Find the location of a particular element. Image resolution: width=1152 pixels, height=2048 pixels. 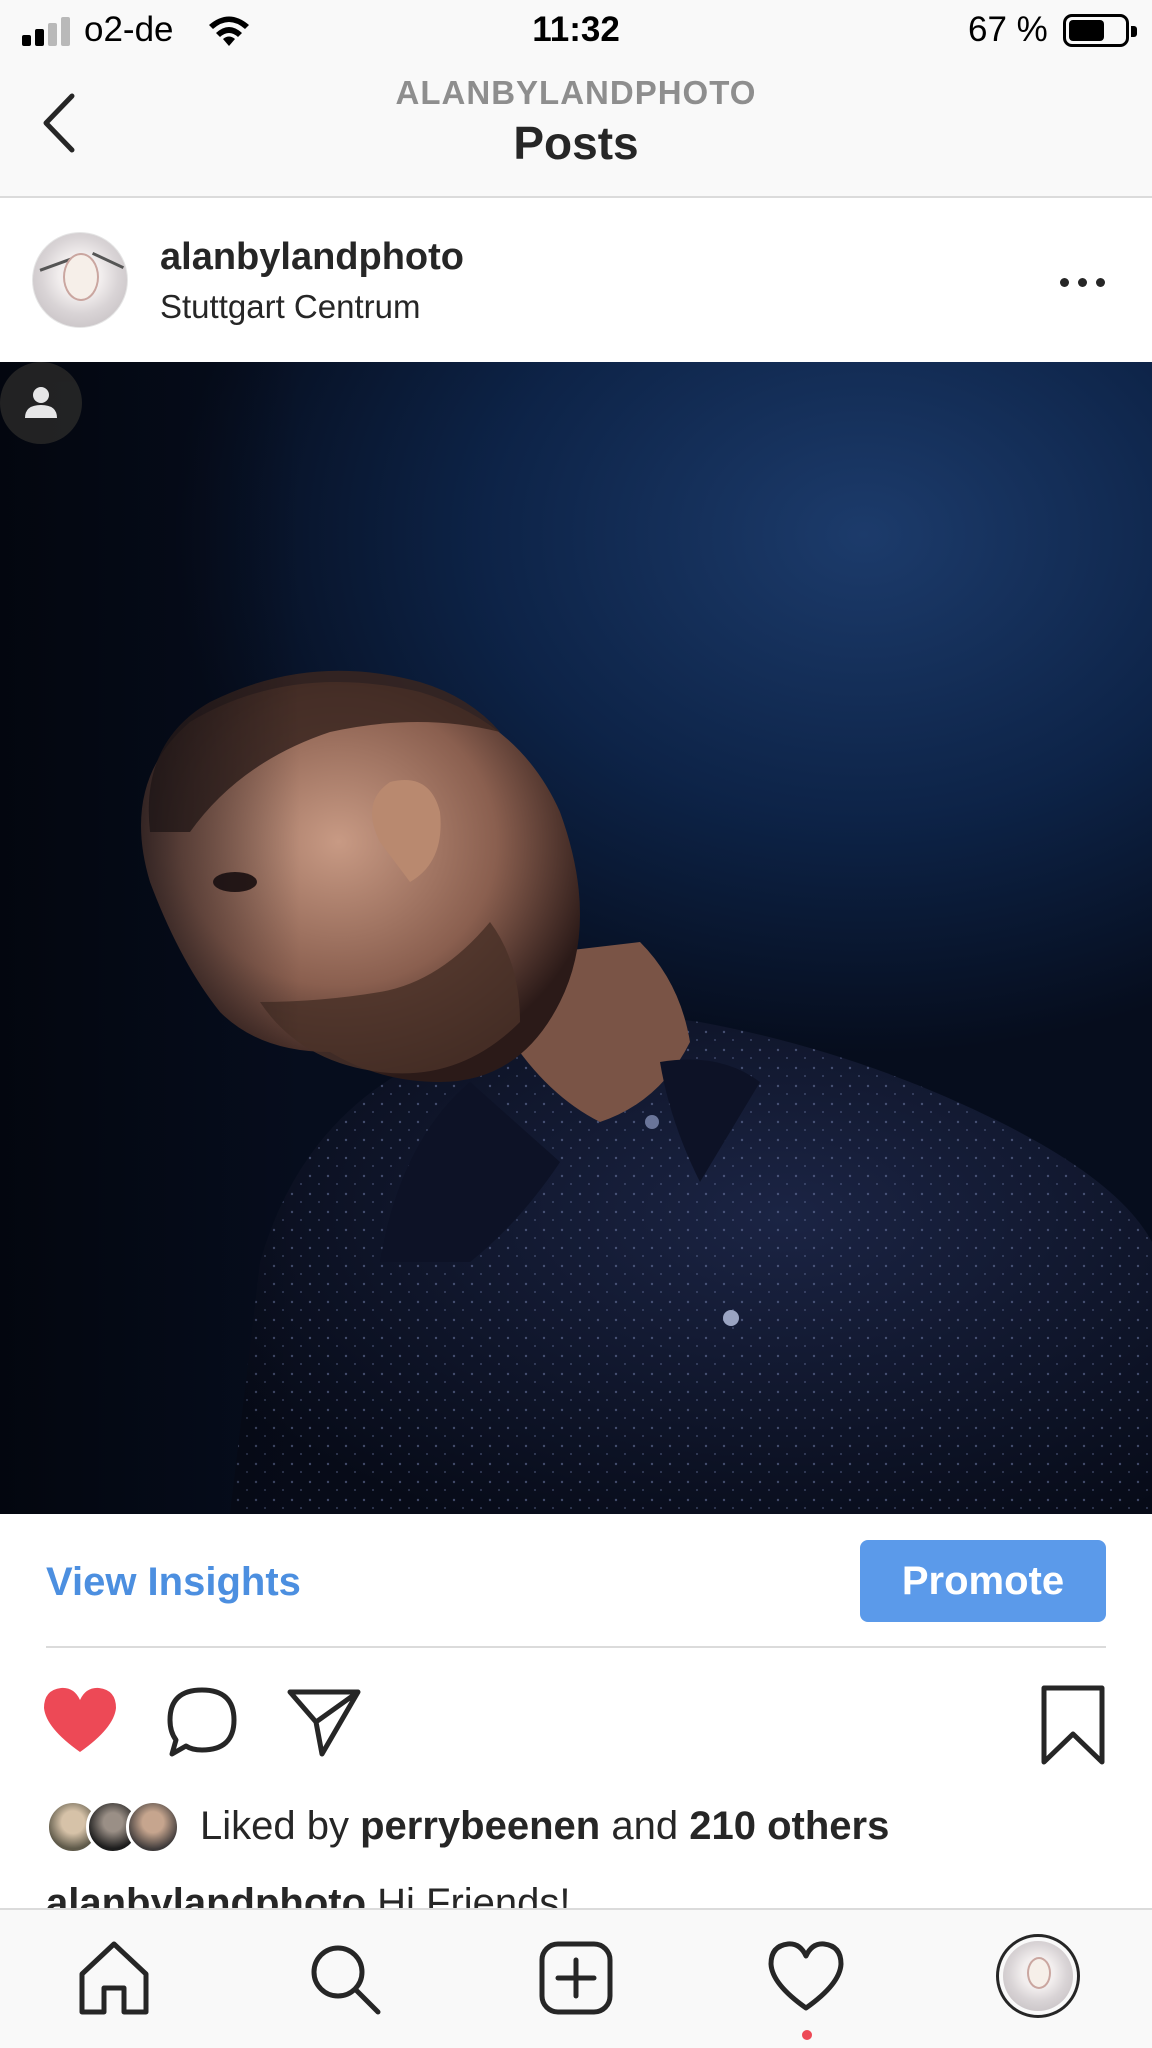

liked-by-others: 210 others is located at coordinates (789, 1826).